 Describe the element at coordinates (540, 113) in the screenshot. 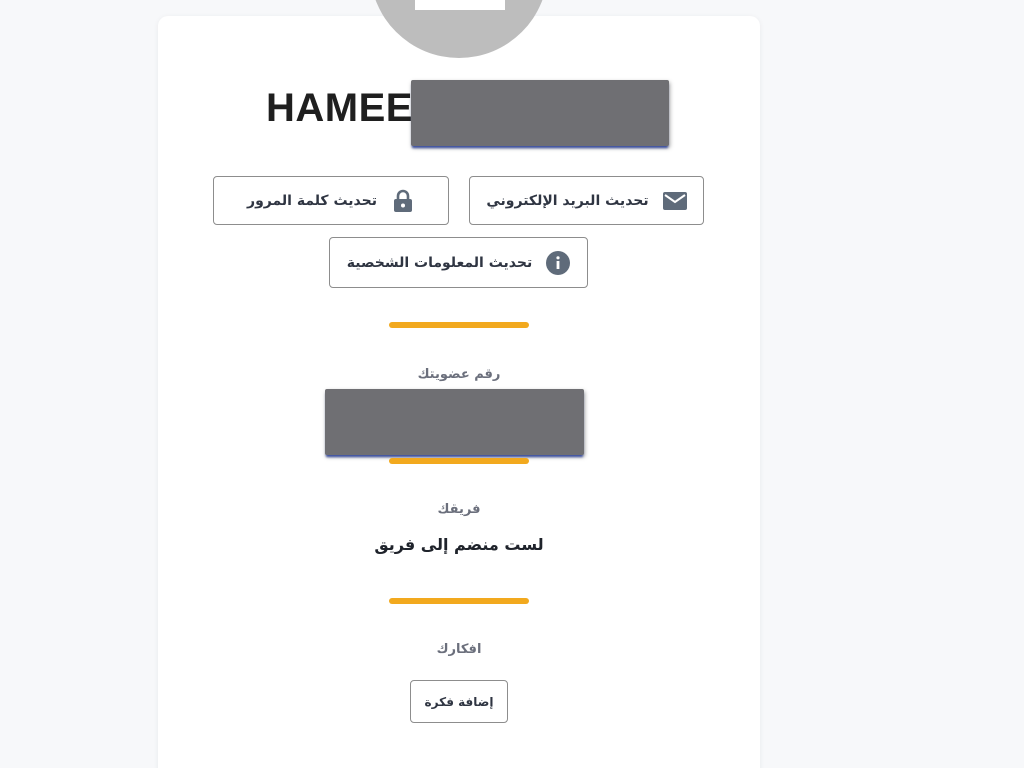

I see `name-redaction` at that location.